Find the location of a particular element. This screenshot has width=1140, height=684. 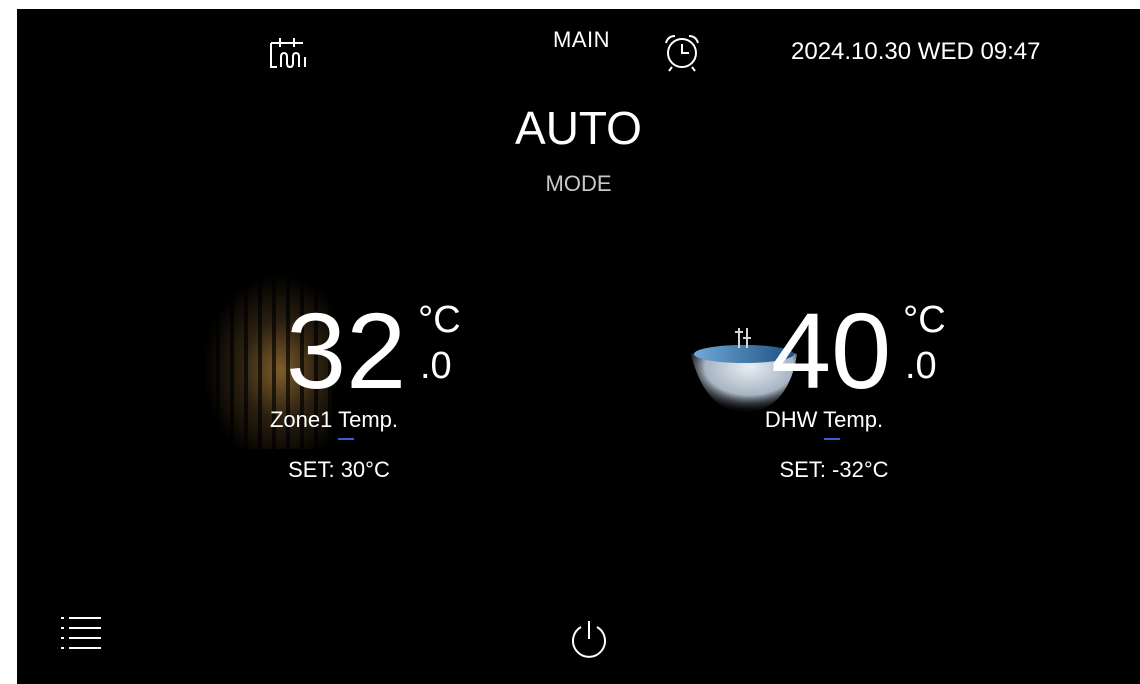

dhw-temperature-decimal: .0 is located at coordinates (921, 366).